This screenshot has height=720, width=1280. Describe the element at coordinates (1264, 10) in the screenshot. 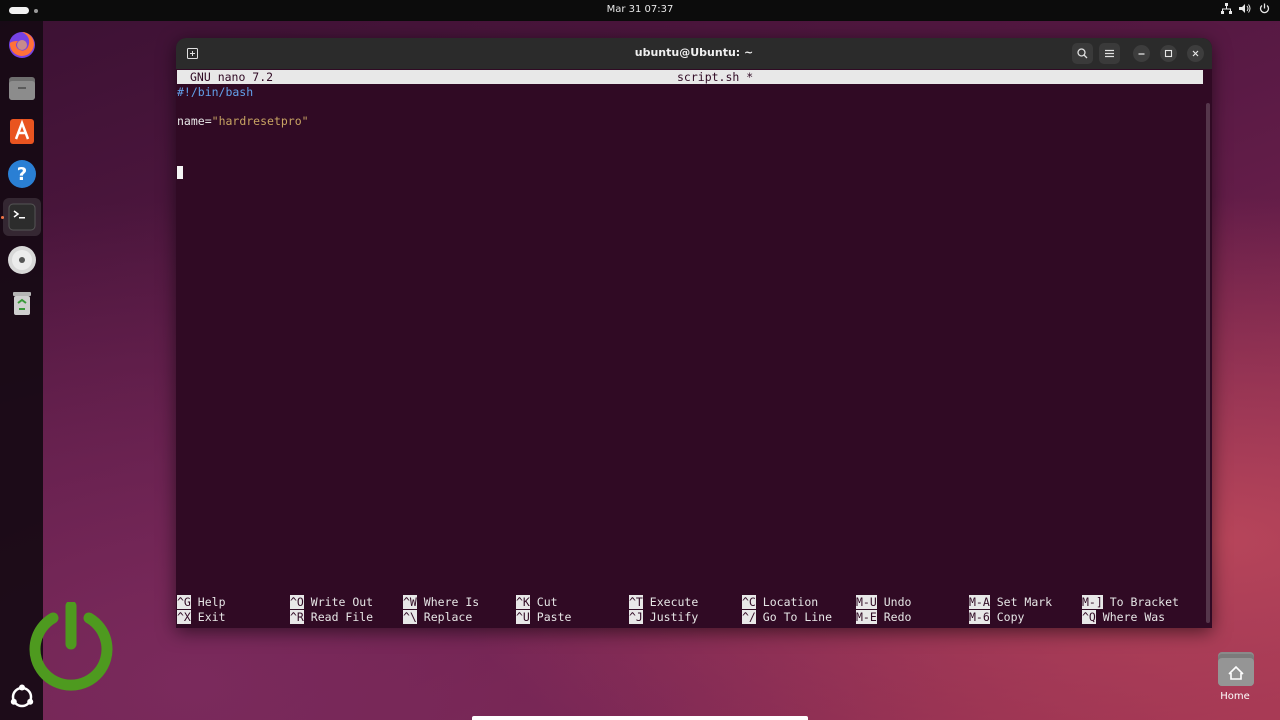

I see `power-icon` at that location.